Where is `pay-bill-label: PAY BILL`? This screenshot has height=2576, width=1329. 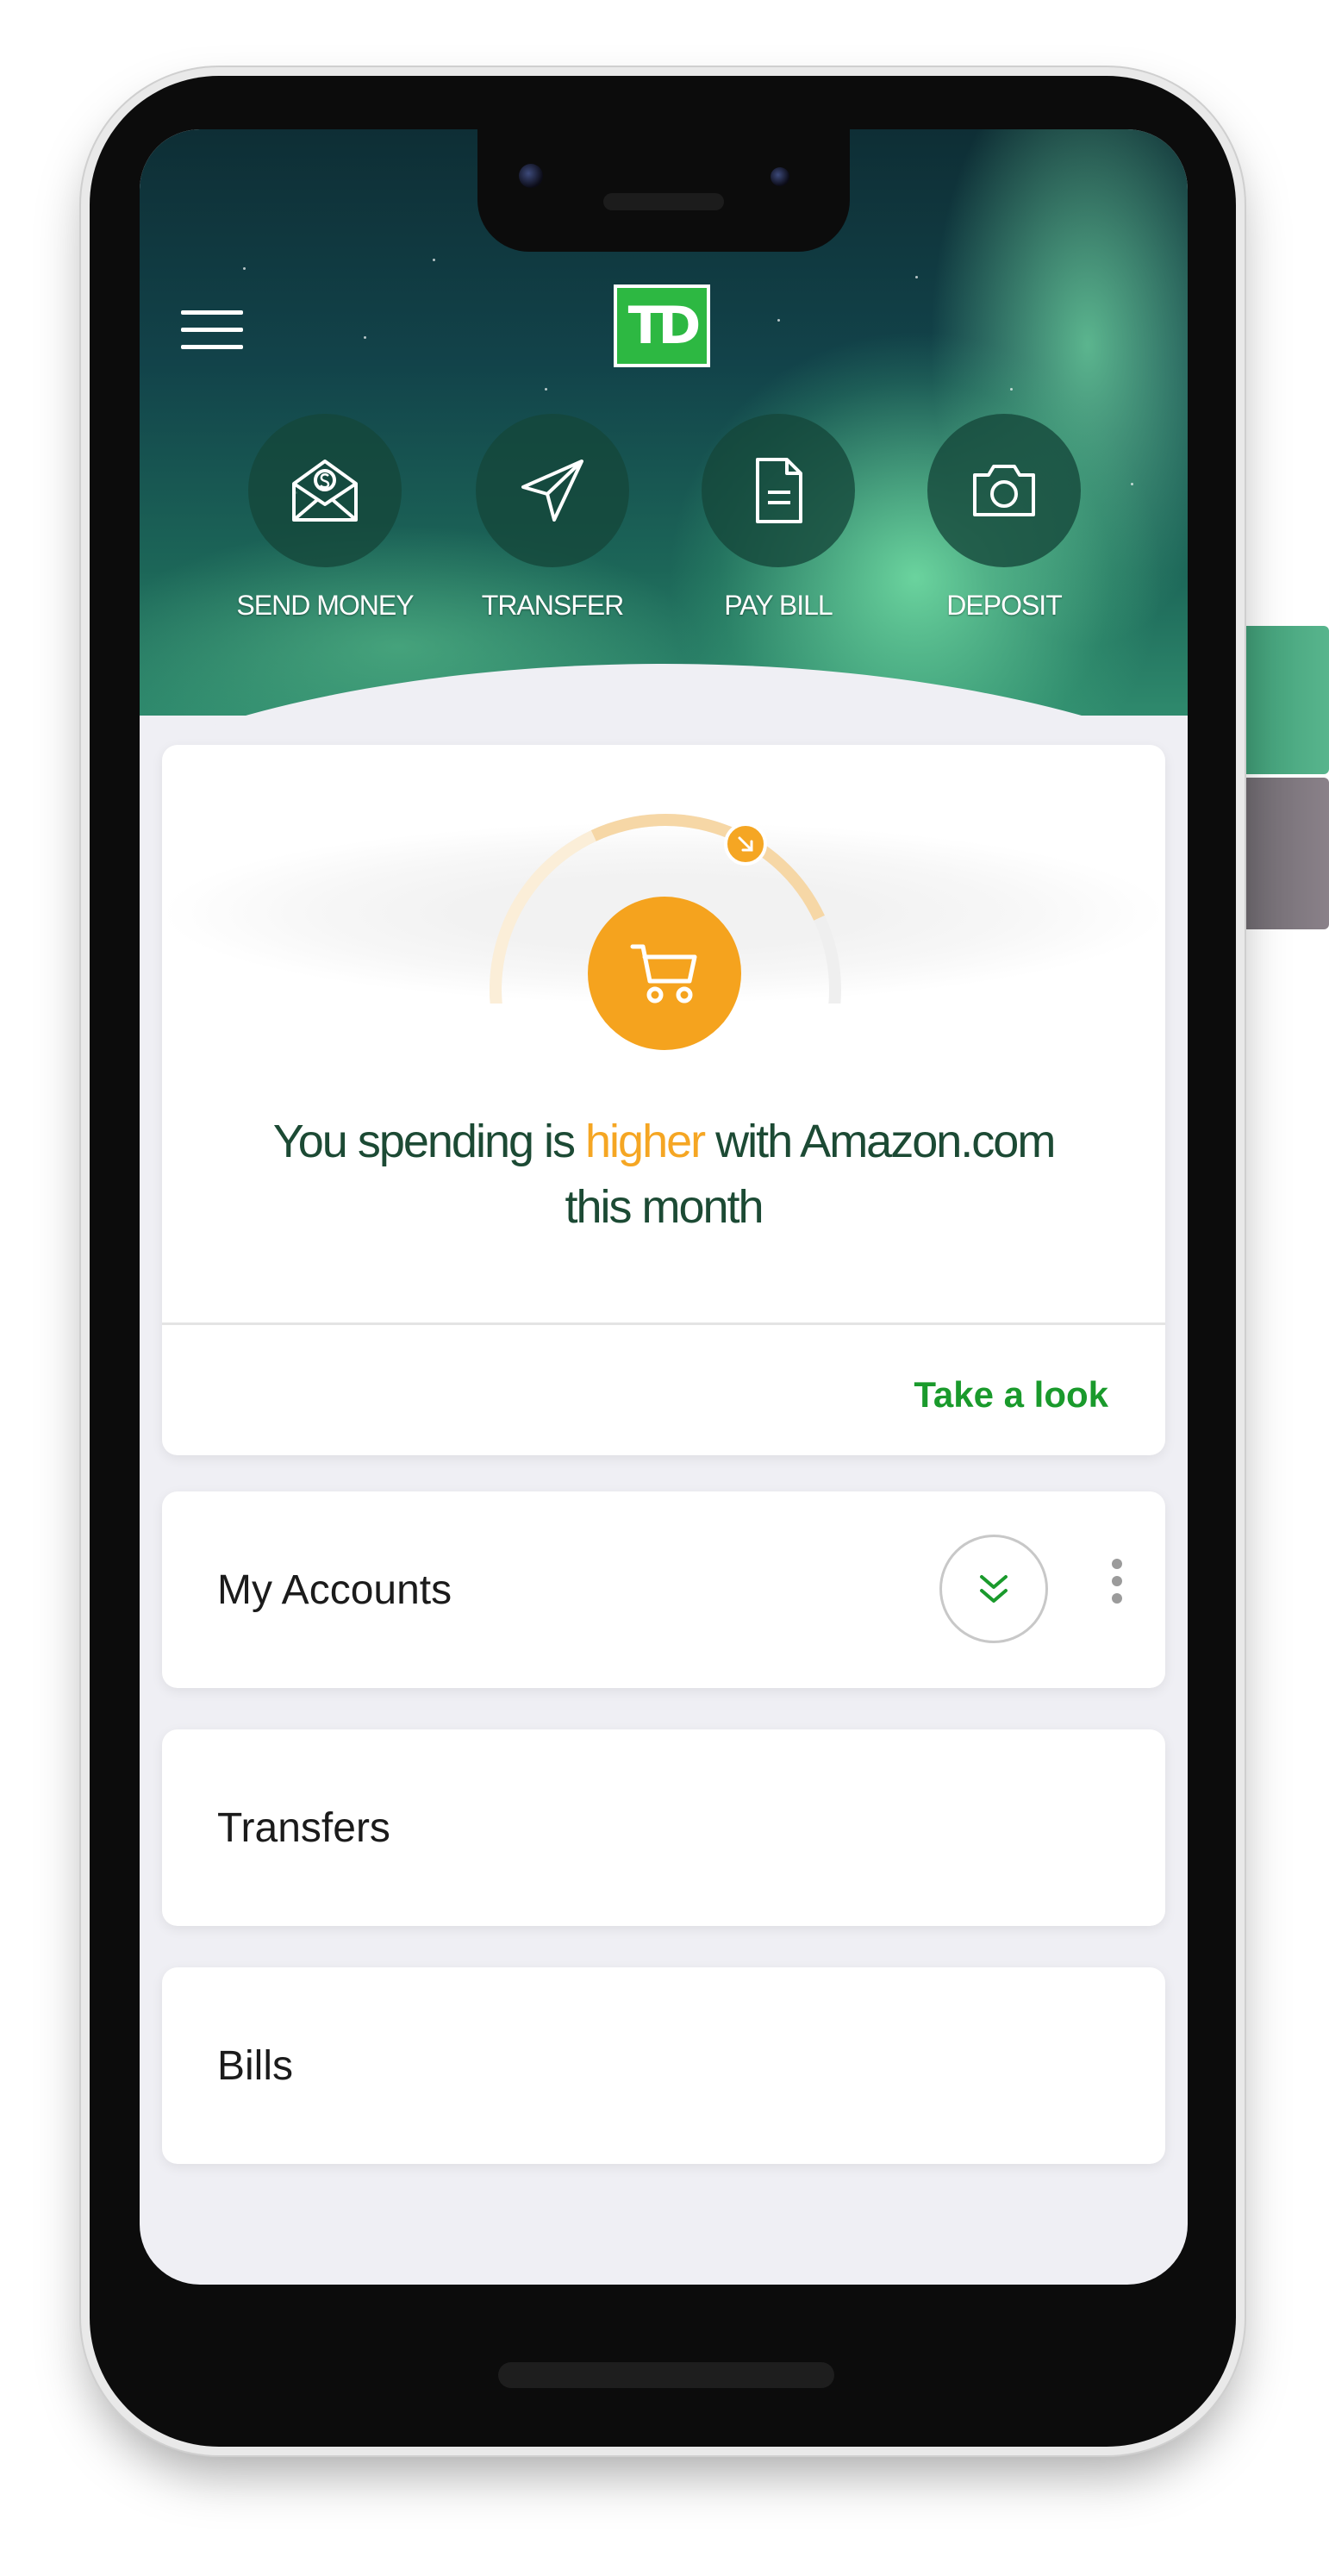 pay-bill-label: PAY BILL is located at coordinates (779, 605).